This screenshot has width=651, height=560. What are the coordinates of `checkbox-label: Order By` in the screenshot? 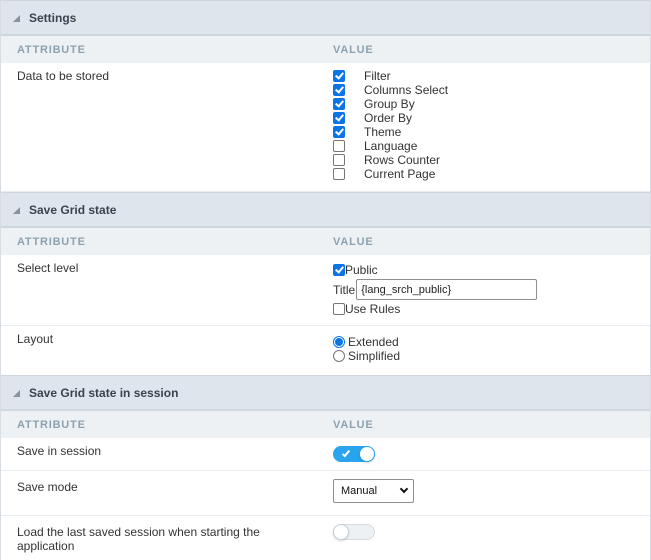 It's located at (388, 118).